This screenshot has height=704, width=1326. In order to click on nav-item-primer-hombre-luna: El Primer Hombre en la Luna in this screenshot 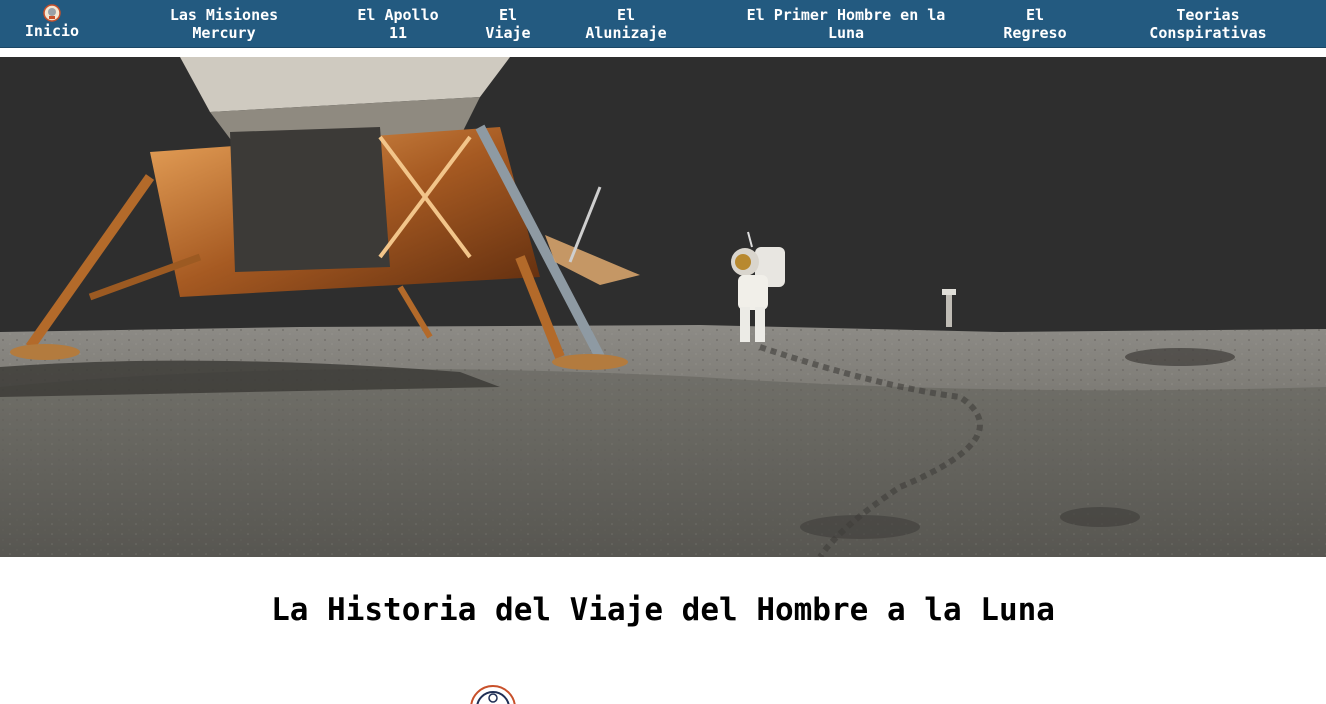, I will do `click(846, 24)`.